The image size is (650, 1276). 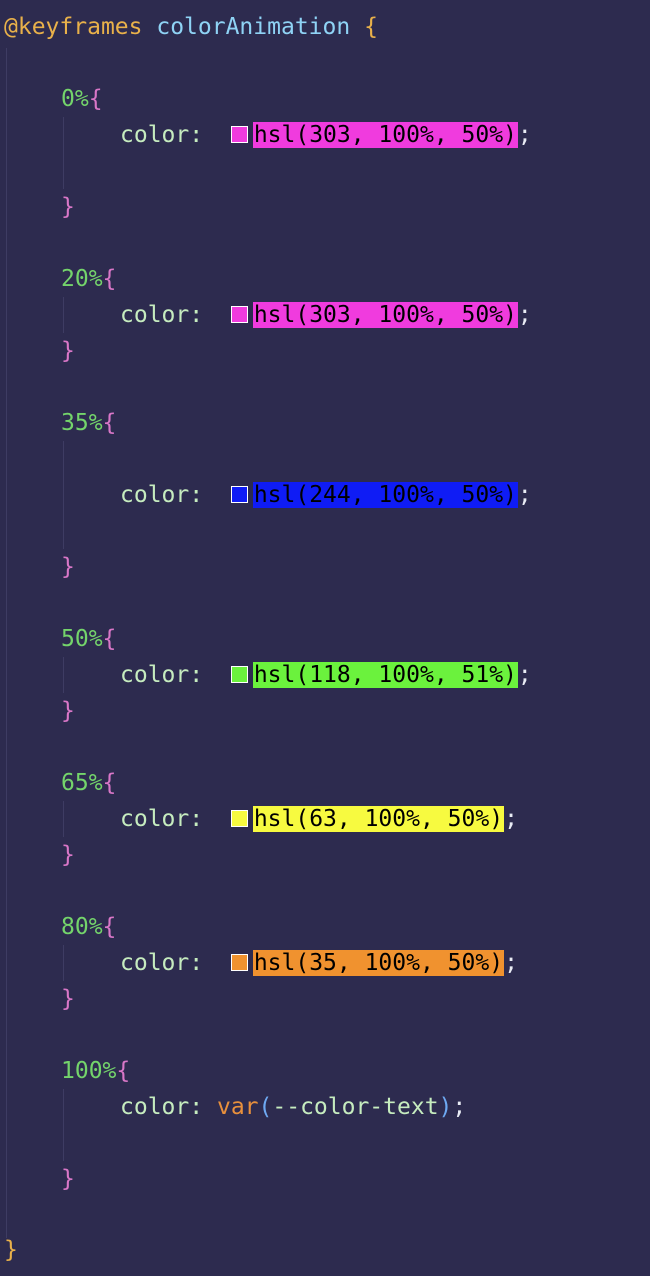 I want to click on keyframe-selector-line: 50%{, so click(x=88, y=639).